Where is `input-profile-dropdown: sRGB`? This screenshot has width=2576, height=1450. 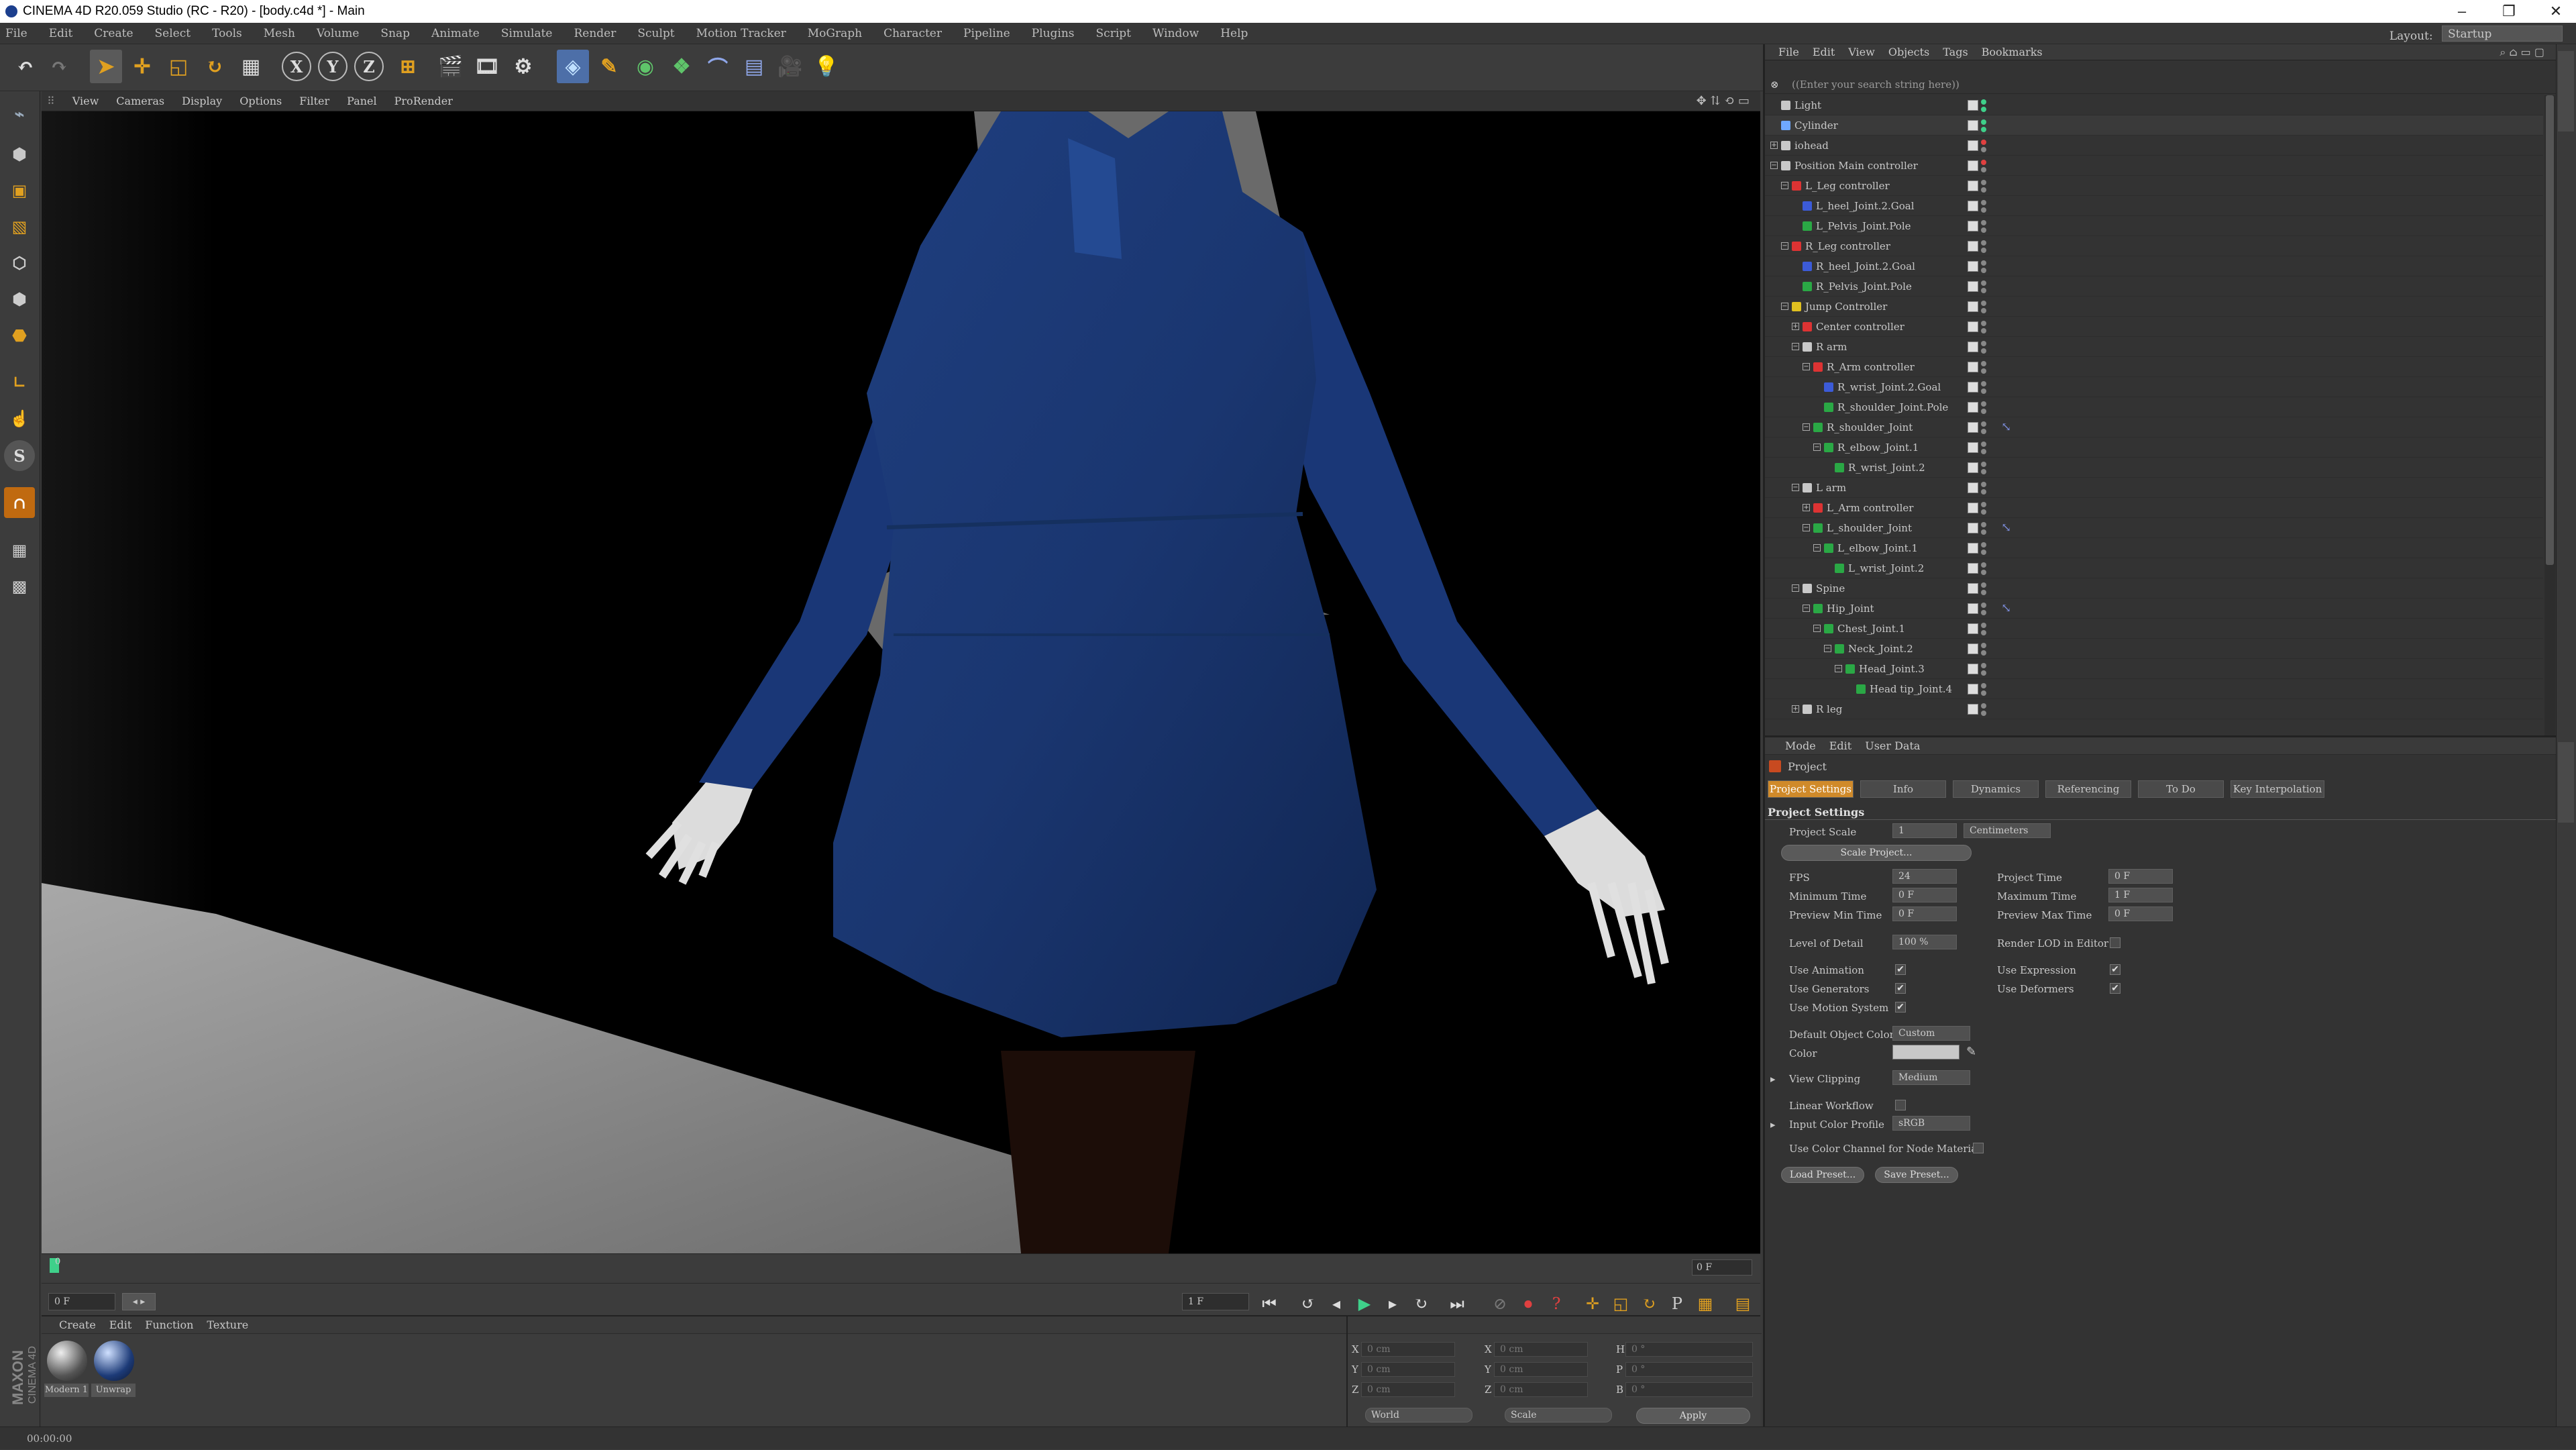
input-profile-dropdown: sRGB is located at coordinates (1931, 1123).